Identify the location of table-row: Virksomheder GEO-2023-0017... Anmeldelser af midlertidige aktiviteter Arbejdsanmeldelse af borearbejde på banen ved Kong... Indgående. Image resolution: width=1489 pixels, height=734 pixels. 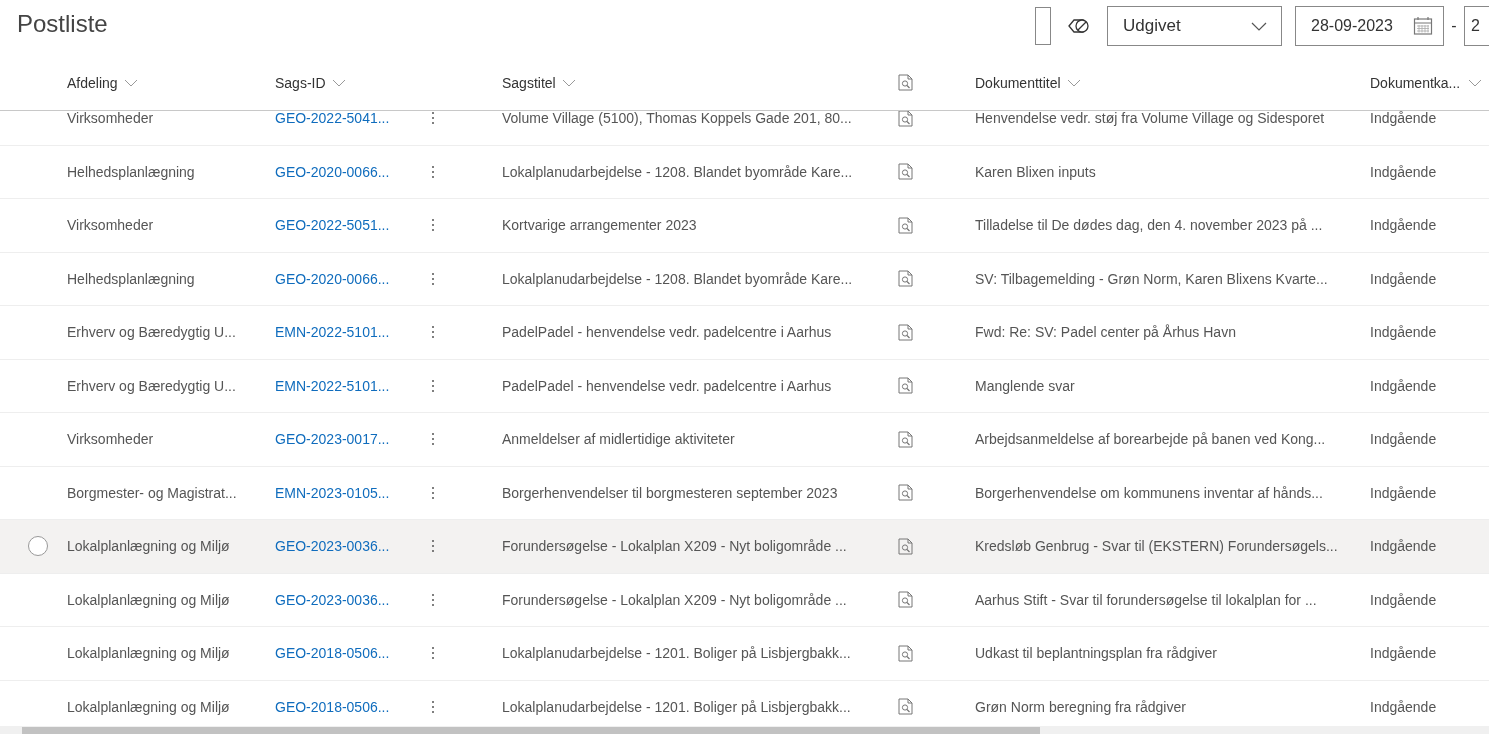
(744, 440).